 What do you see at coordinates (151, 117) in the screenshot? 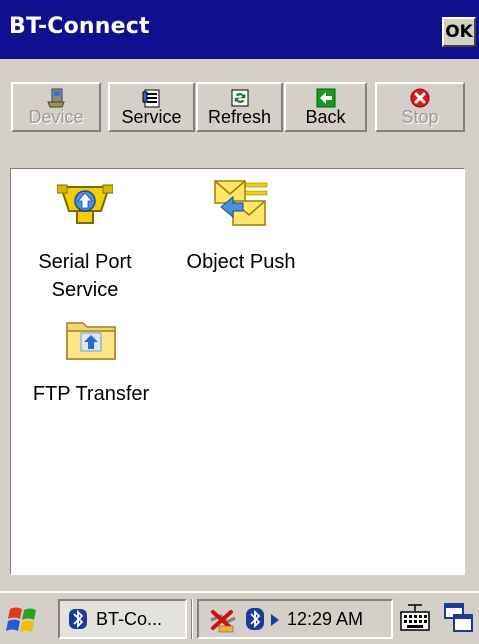
I see `service-label: Service` at bounding box center [151, 117].